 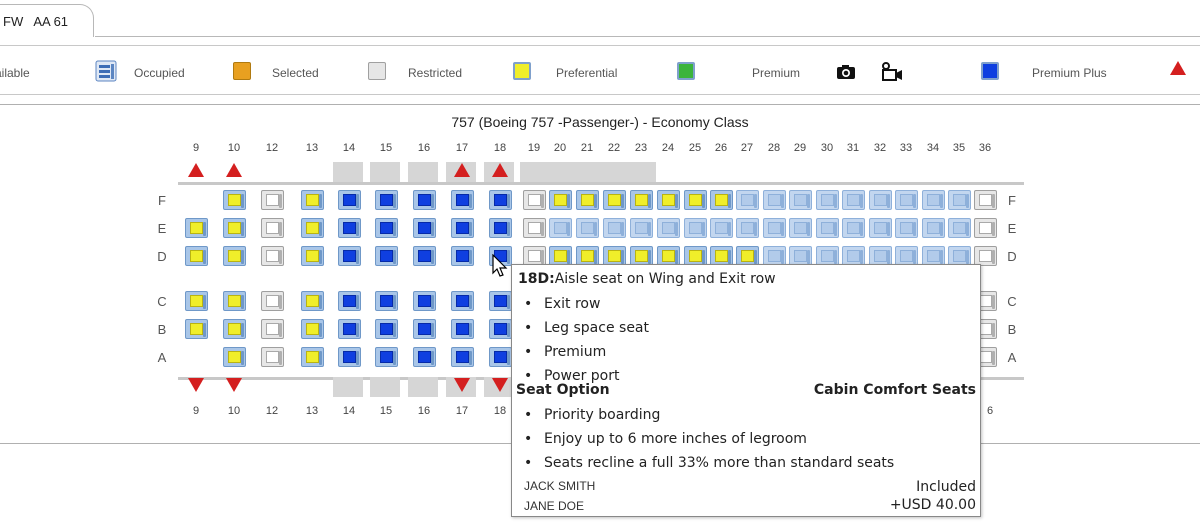 What do you see at coordinates (47, 20) in the screenshot?
I see `tab-flight: FW AA 61` at bounding box center [47, 20].